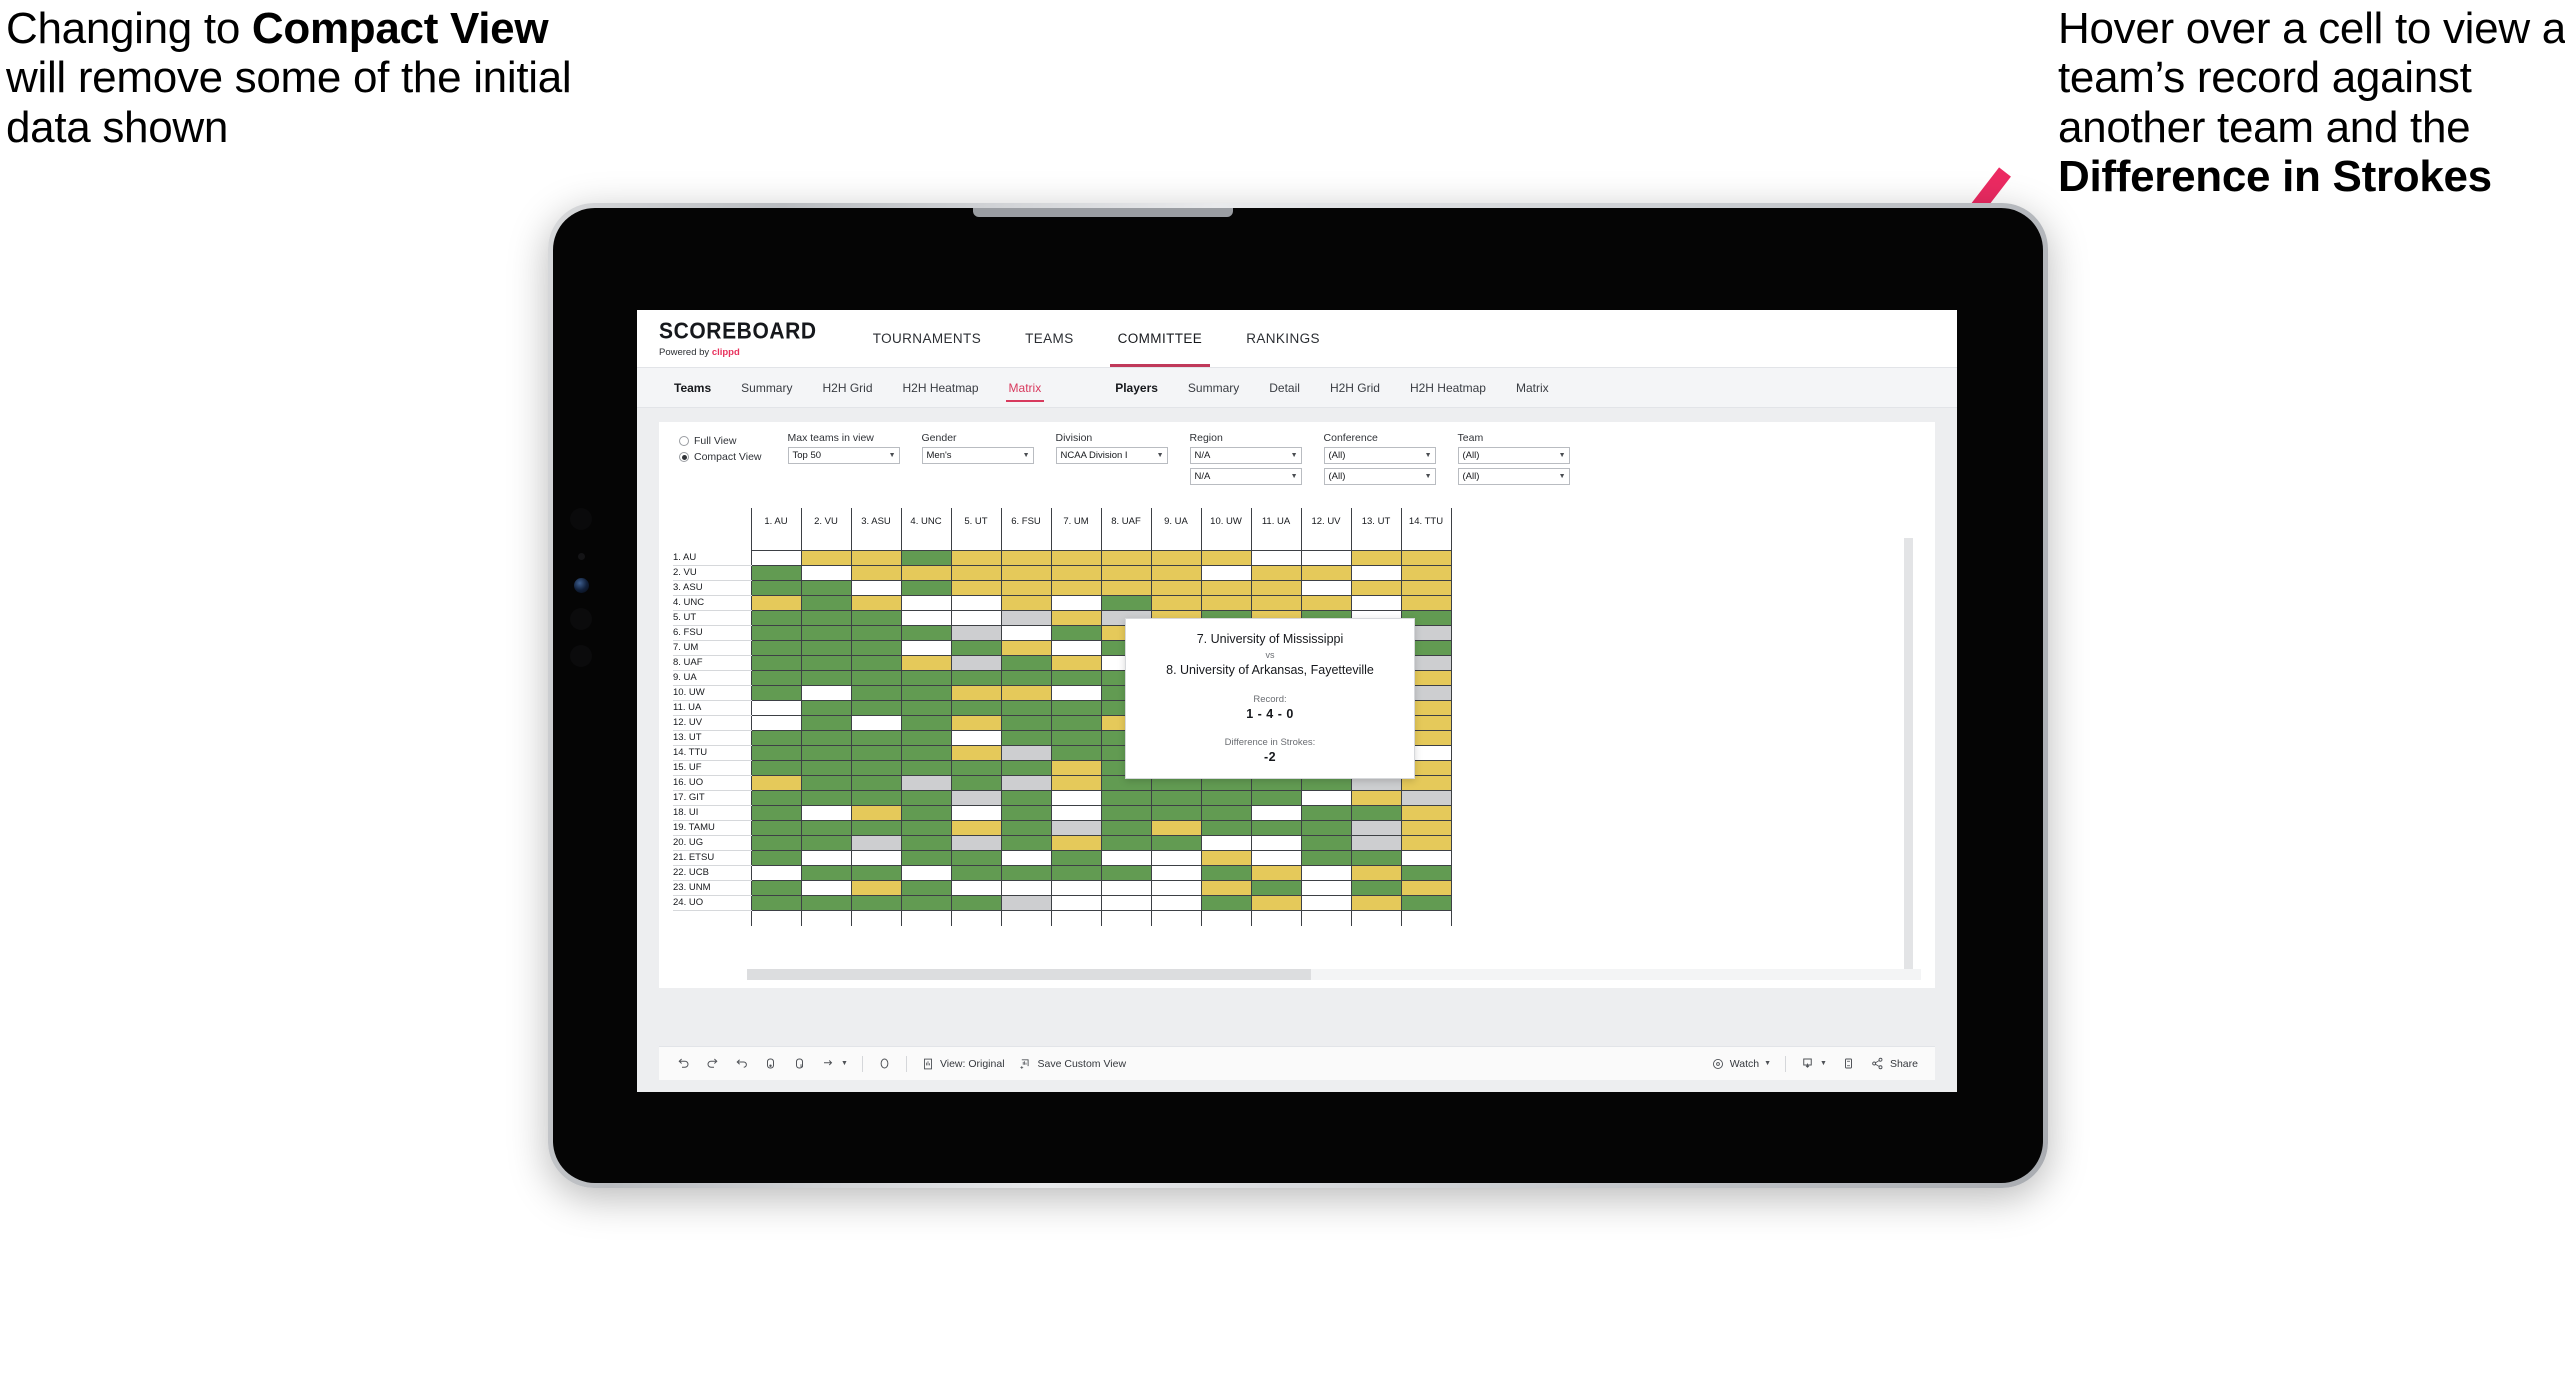 This screenshot has height=1380, width=2565. Describe the element at coordinates (776, 521) in the screenshot. I see `matrix-column-header: 1. AU` at that location.